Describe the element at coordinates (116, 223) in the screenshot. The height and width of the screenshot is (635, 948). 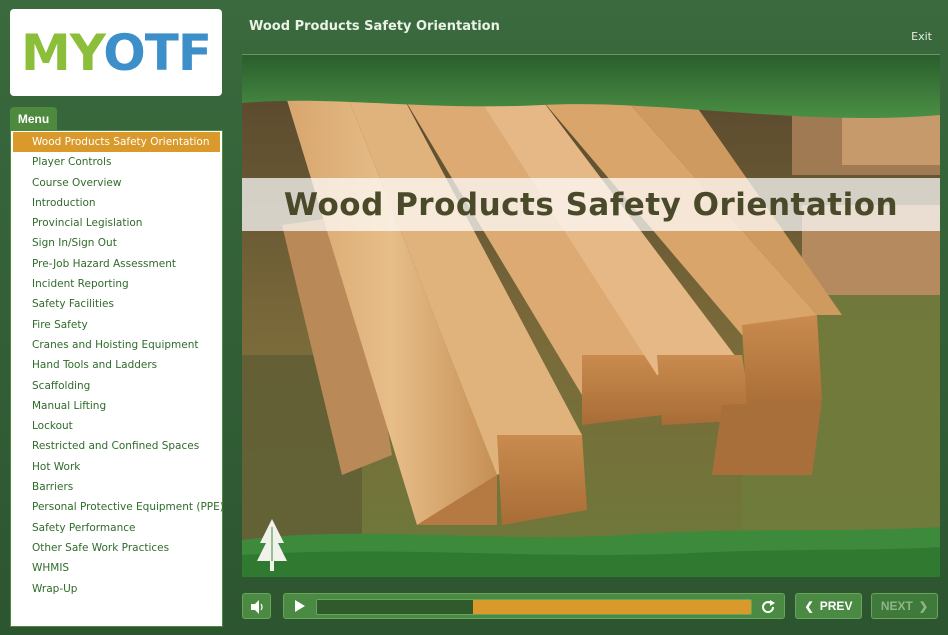
I see `menu-item: Provincial Legislation` at that location.